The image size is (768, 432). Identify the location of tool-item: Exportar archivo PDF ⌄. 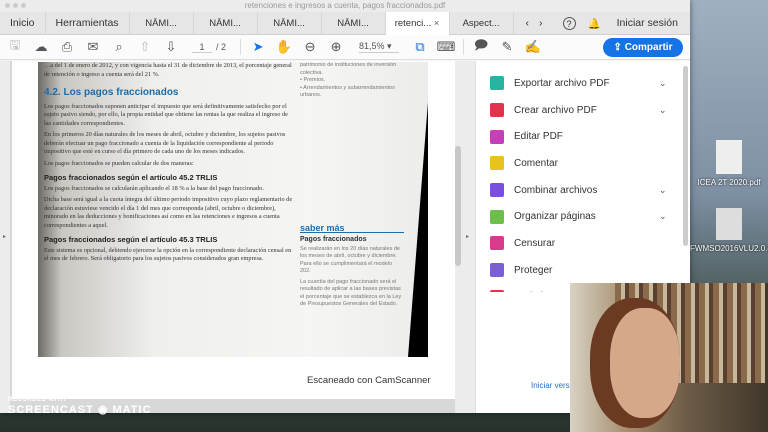
(583, 83).